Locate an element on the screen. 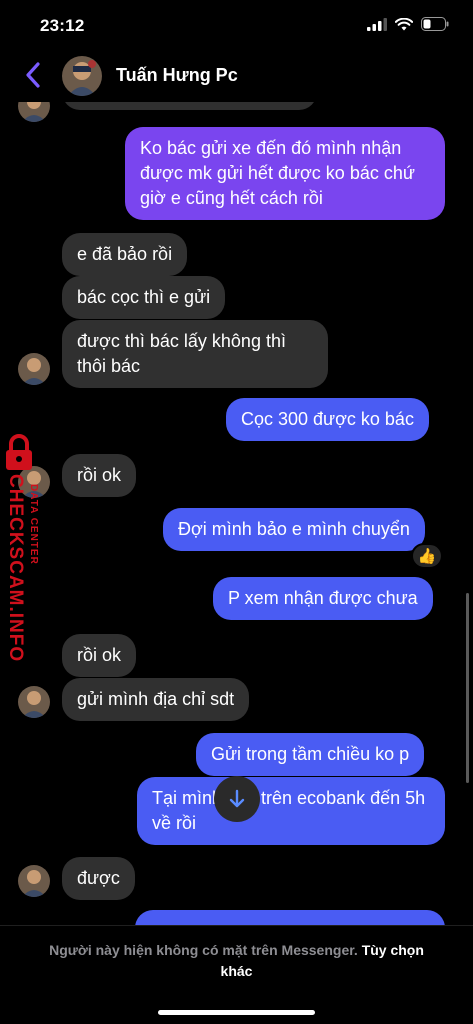 Image resolution: width=473 pixels, height=1024 pixels. thumbs-up-icon: 👍 is located at coordinates (427, 556).